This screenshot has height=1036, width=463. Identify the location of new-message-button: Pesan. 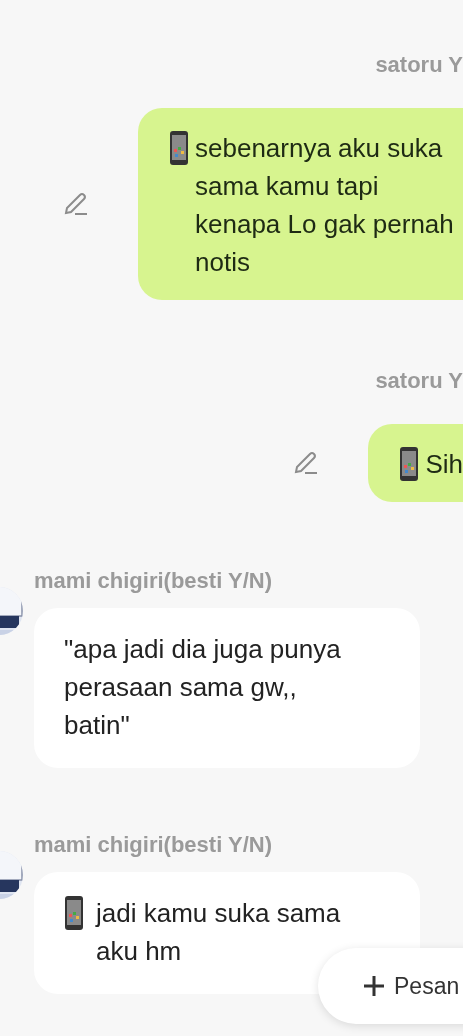
(390, 986).